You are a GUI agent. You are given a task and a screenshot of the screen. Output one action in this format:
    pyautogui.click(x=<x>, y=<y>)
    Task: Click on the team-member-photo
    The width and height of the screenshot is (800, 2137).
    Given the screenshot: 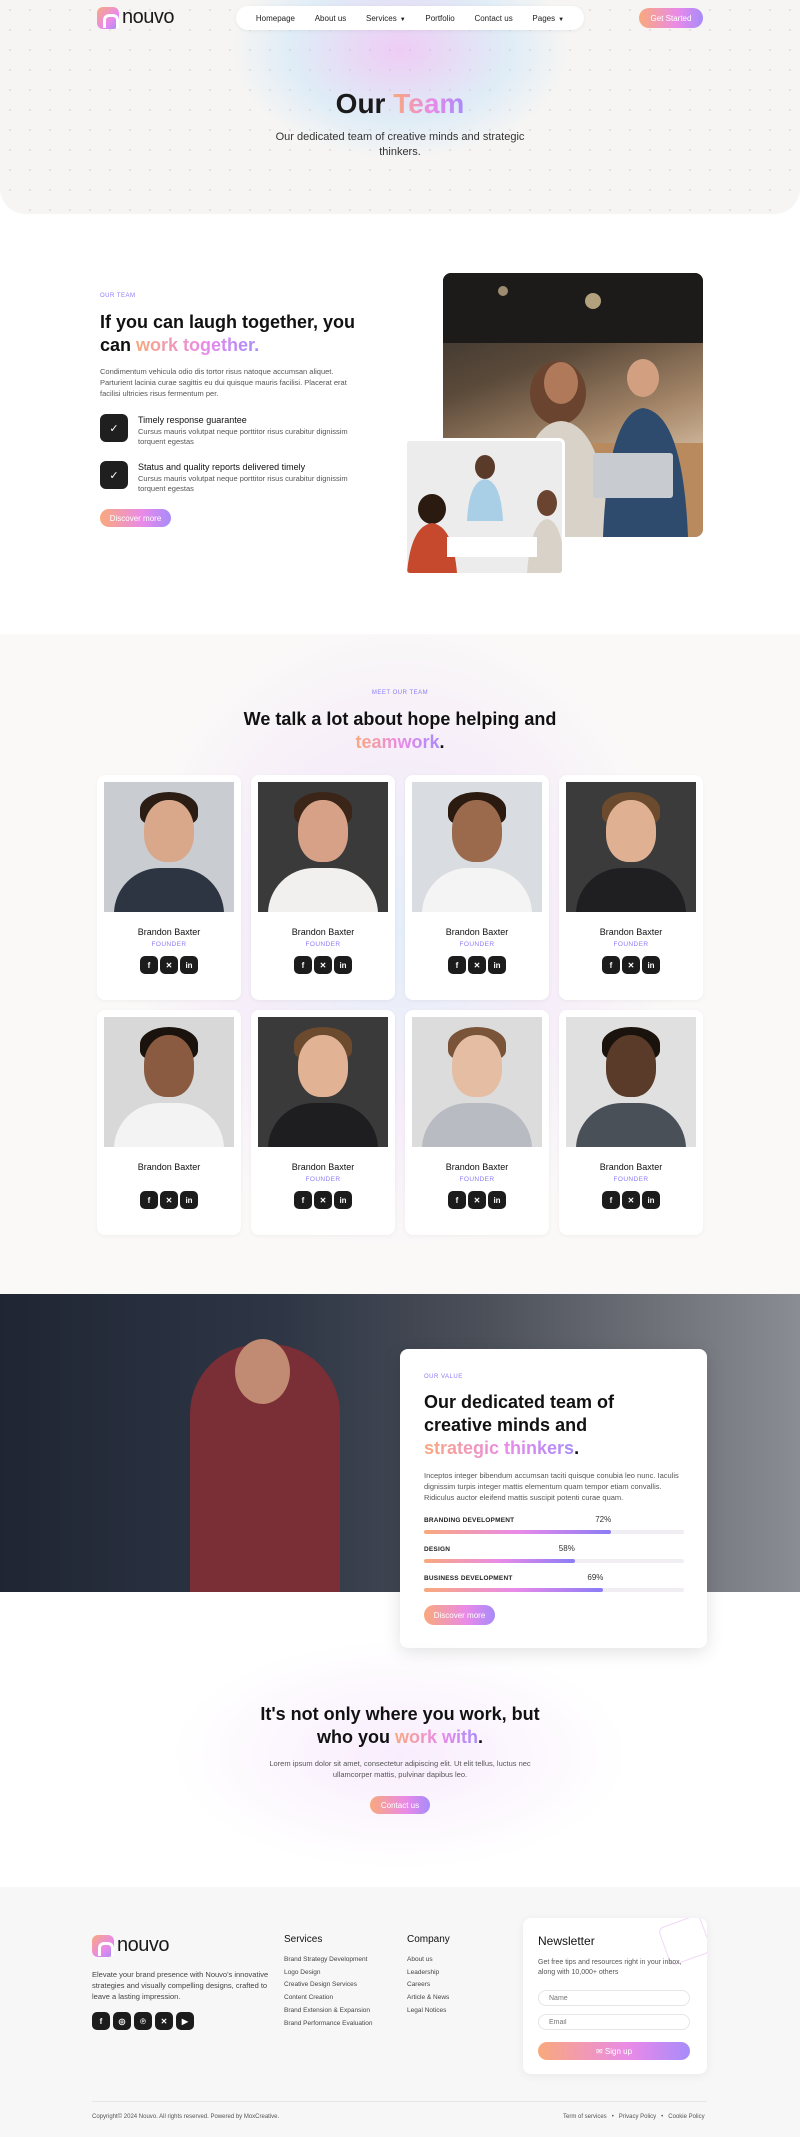 What is the action you would take?
    pyautogui.click(x=631, y=847)
    